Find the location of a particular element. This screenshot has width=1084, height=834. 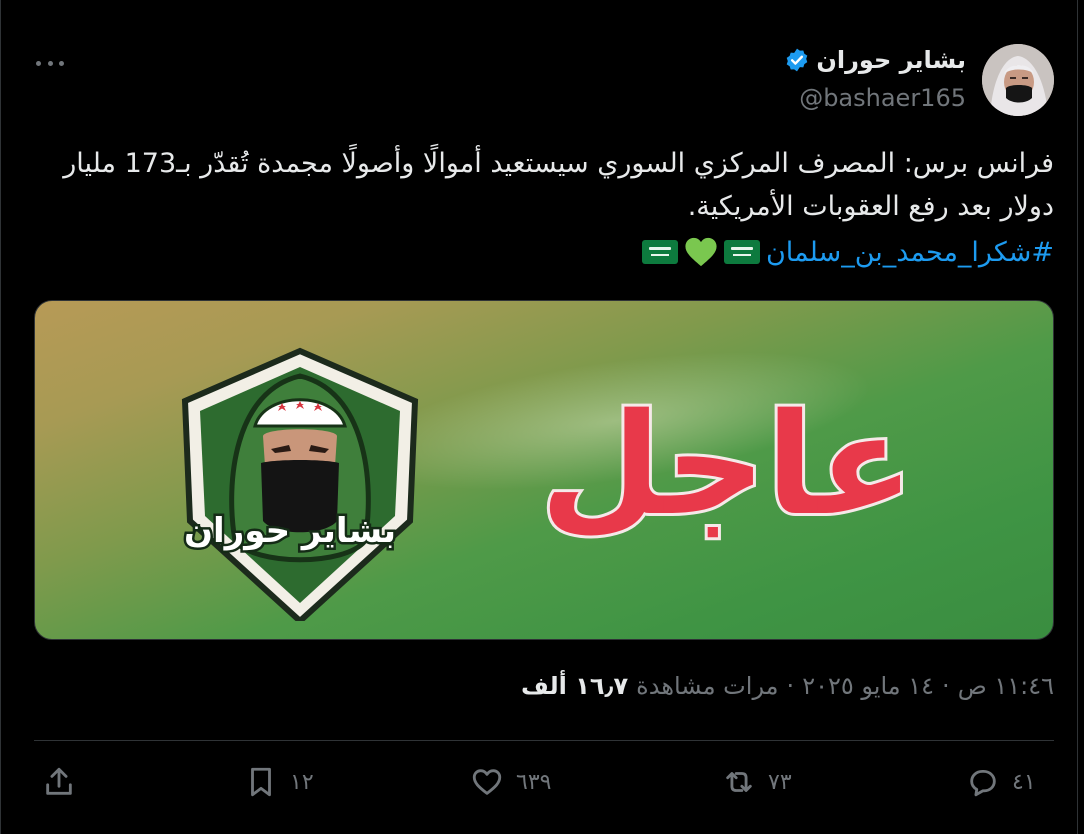

bashaer-horan-logo-icon is located at coordinates (300, 484).